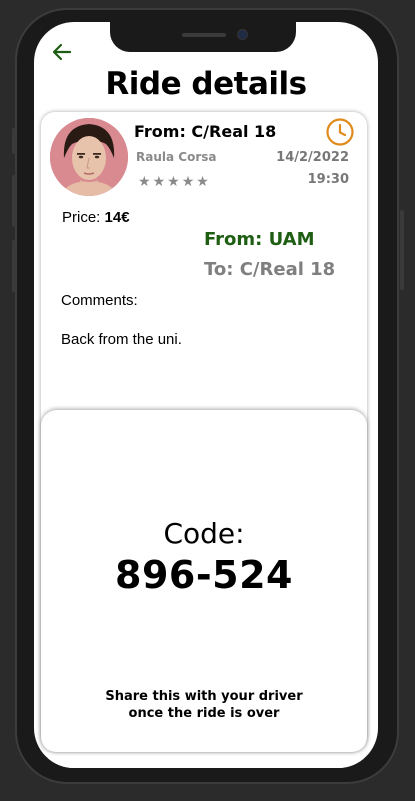 The image size is (415, 801). Describe the element at coordinates (242, 34) in the screenshot. I see `camera` at that location.